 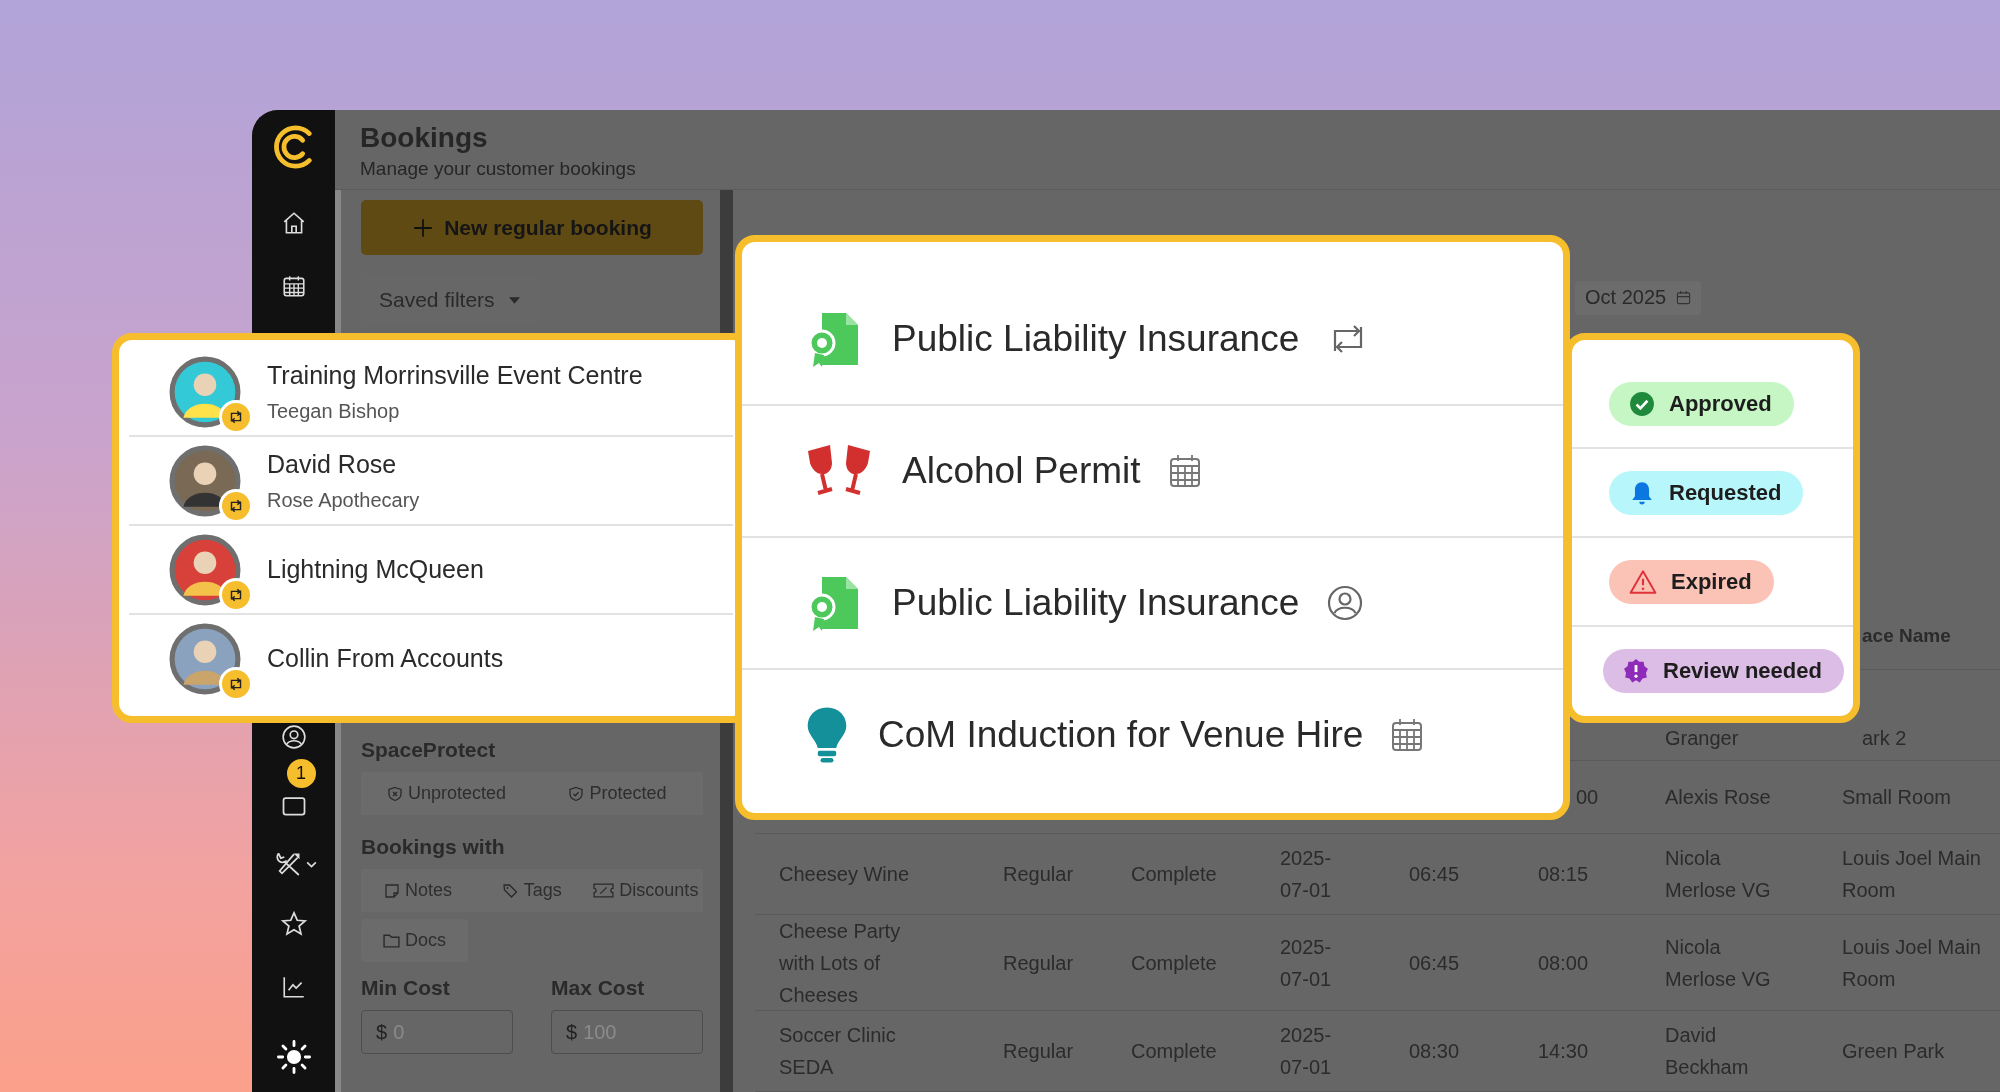 I want to click on customer-row: David Rose Rose Apothecary, so click(x=431, y=481).